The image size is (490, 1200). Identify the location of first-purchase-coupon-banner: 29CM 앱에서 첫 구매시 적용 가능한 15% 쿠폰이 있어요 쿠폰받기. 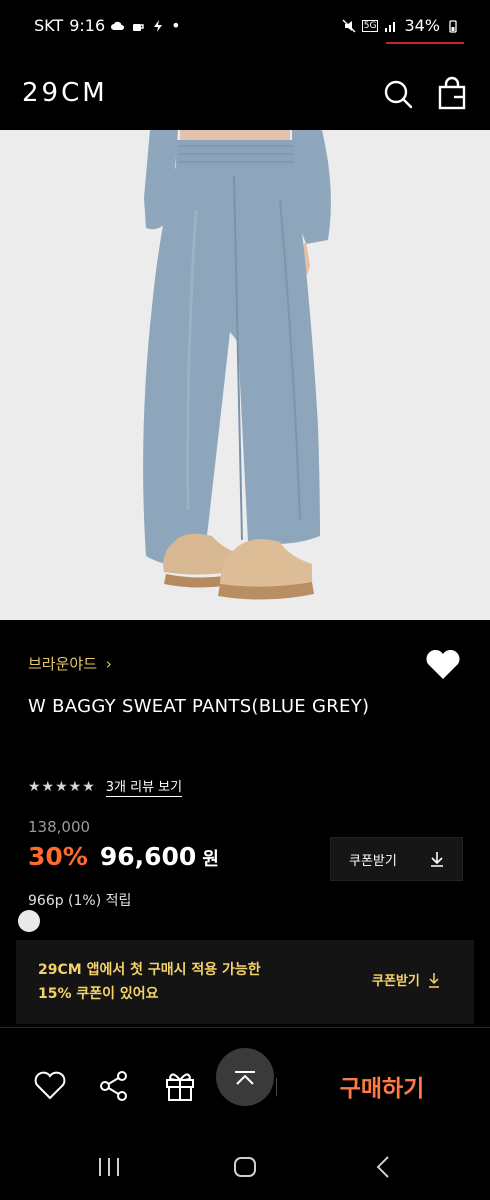
(245, 982).